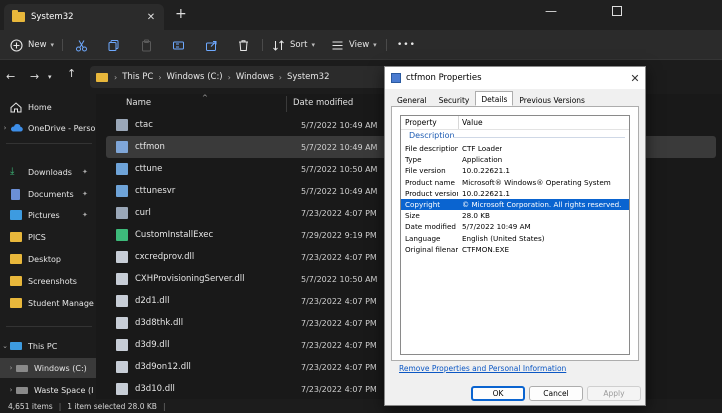  Describe the element at coordinates (255, 77) in the screenshot. I see `breadcrumb-windows: Windows` at that location.